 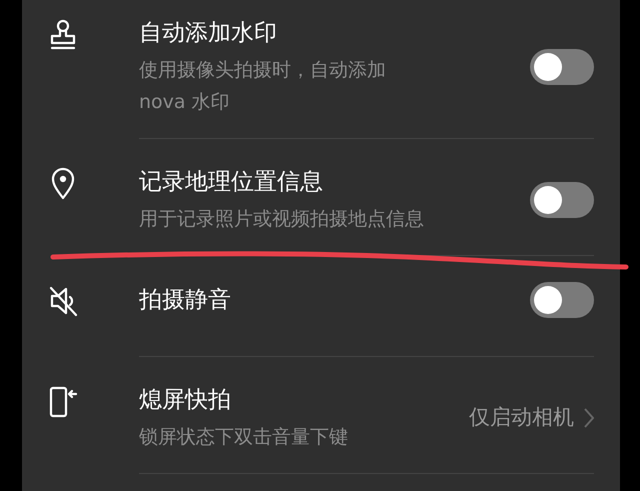 What do you see at coordinates (281, 219) in the screenshot?
I see `setting-description: 用于记录照片或视频拍摄地点信息` at bounding box center [281, 219].